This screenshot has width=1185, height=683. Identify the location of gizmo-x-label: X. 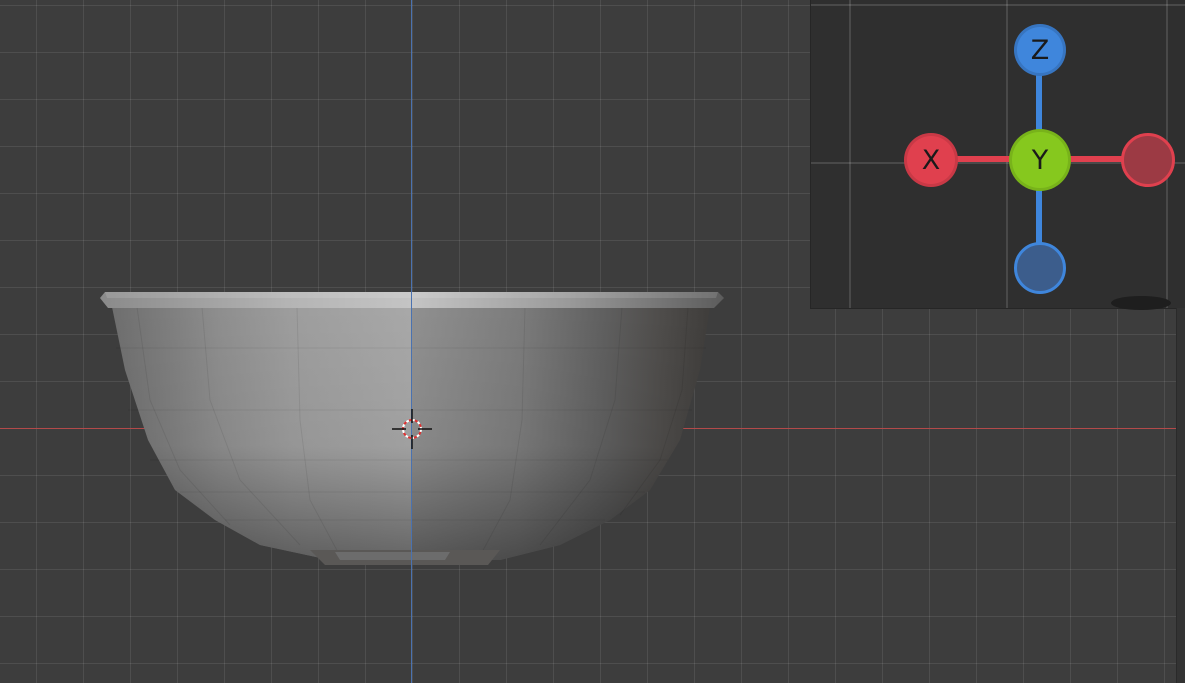
(931, 160).